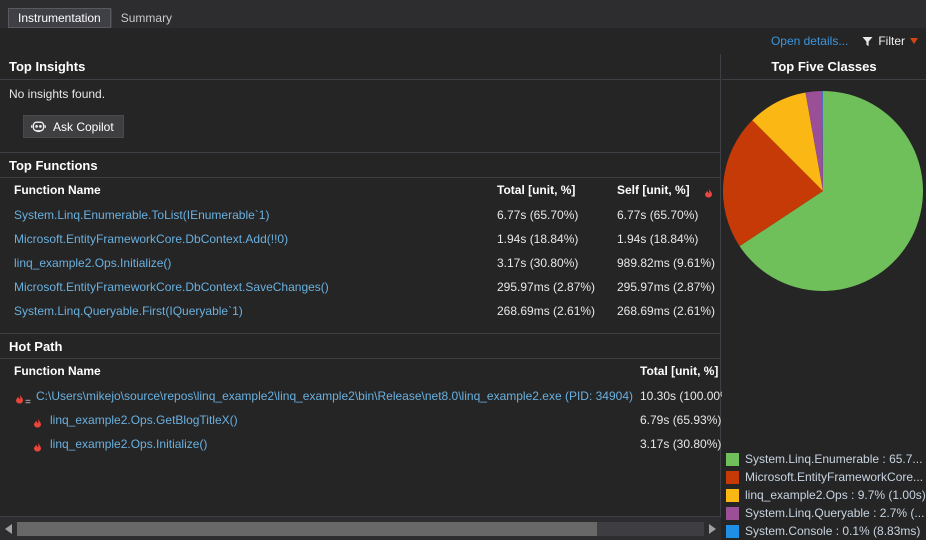  What do you see at coordinates (538, 239) in the screenshot?
I see `total-cell: 1.94s (18.84%)` at bounding box center [538, 239].